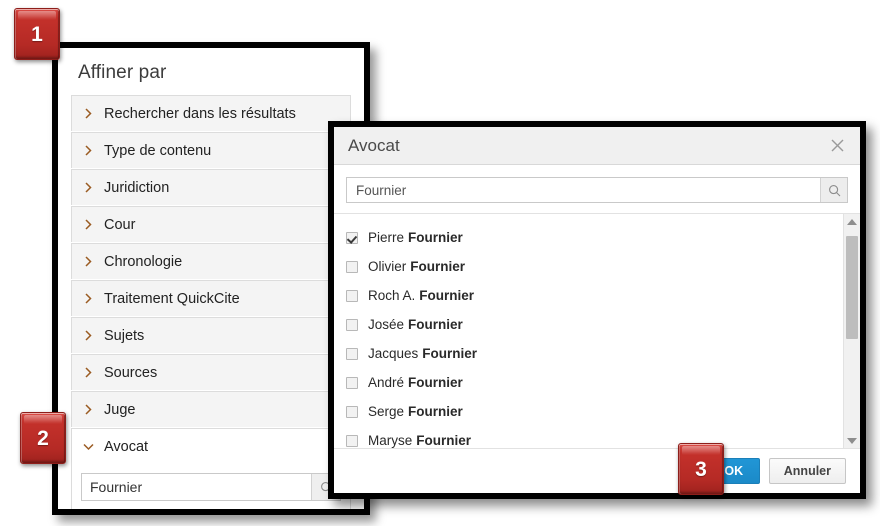 The height and width of the screenshot is (526, 880). I want to click on facet-label: Sujets, so click(124, 335).